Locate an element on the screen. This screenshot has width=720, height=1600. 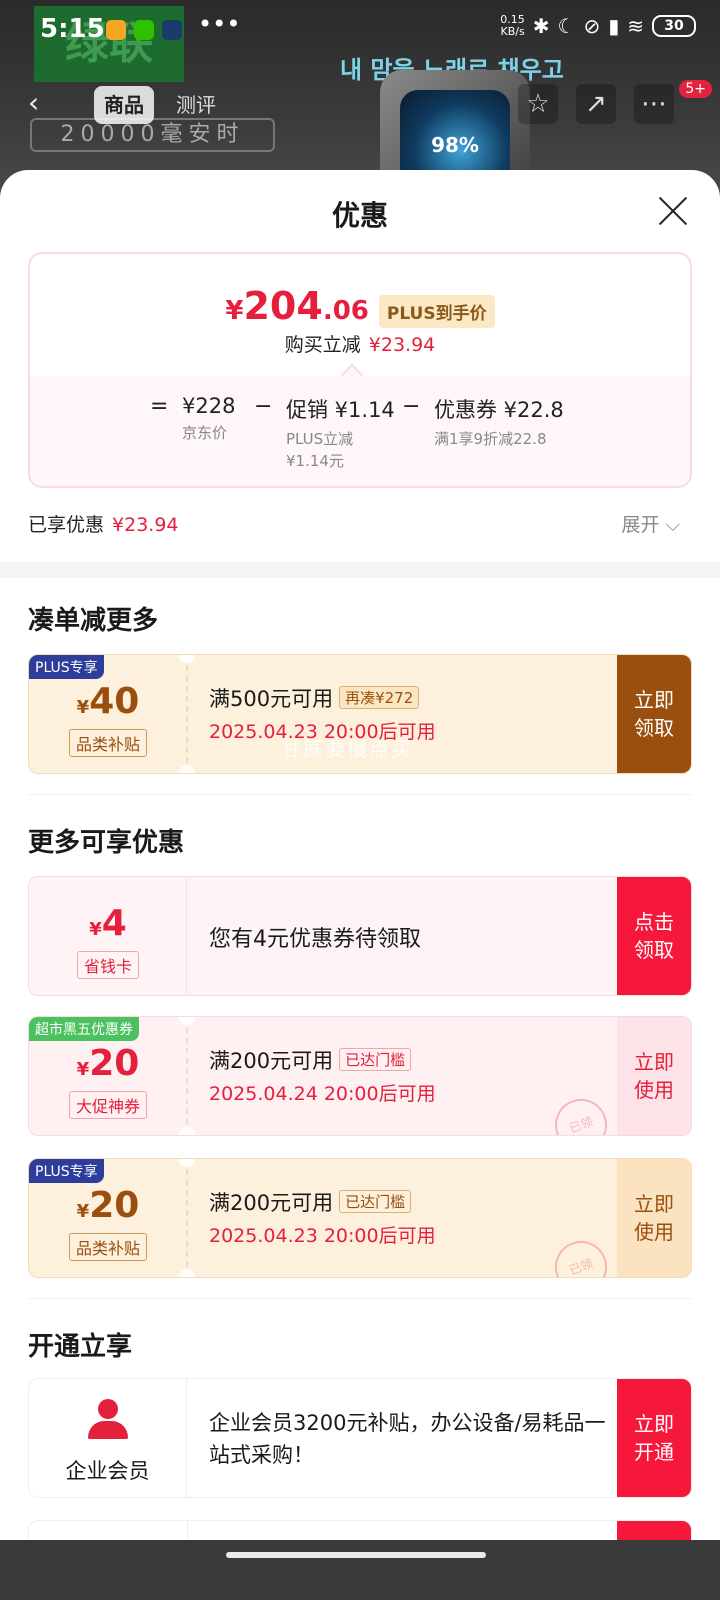
home-indicator is located at coordinates (356, 1555).